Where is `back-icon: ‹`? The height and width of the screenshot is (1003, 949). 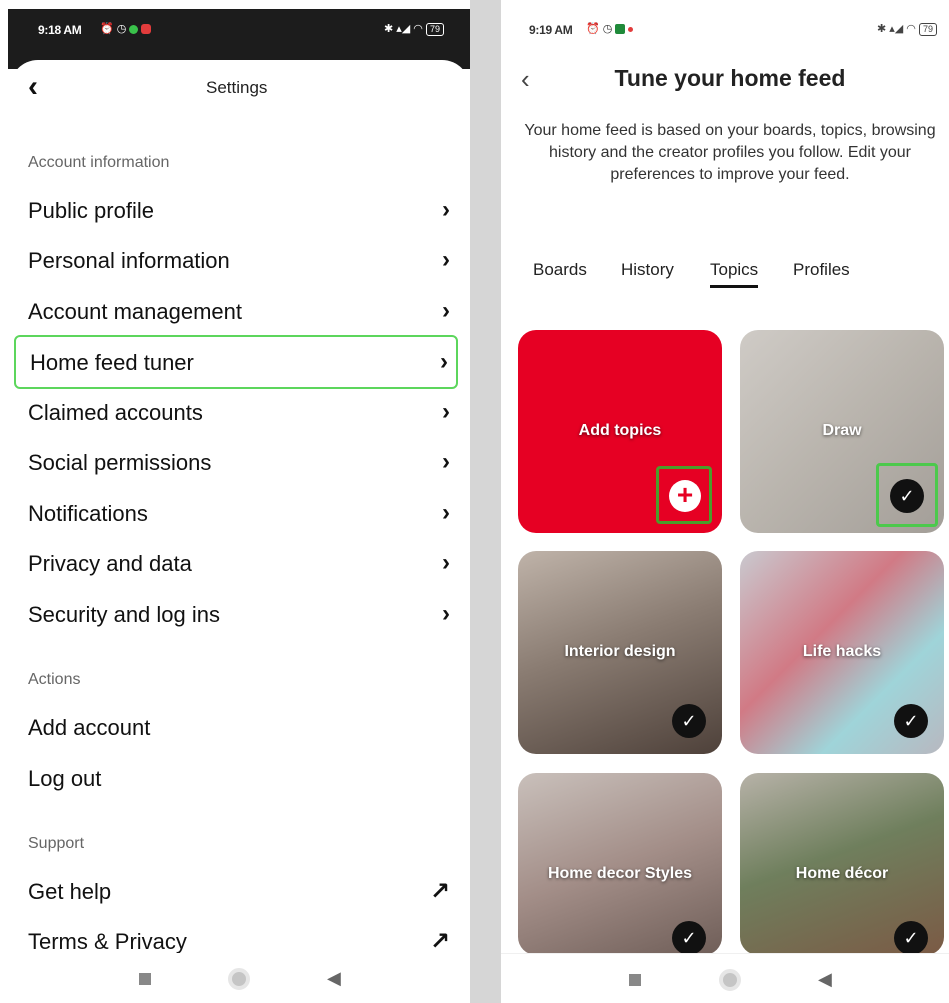
back-icon: ‹ is located at coordinates (33, 87).